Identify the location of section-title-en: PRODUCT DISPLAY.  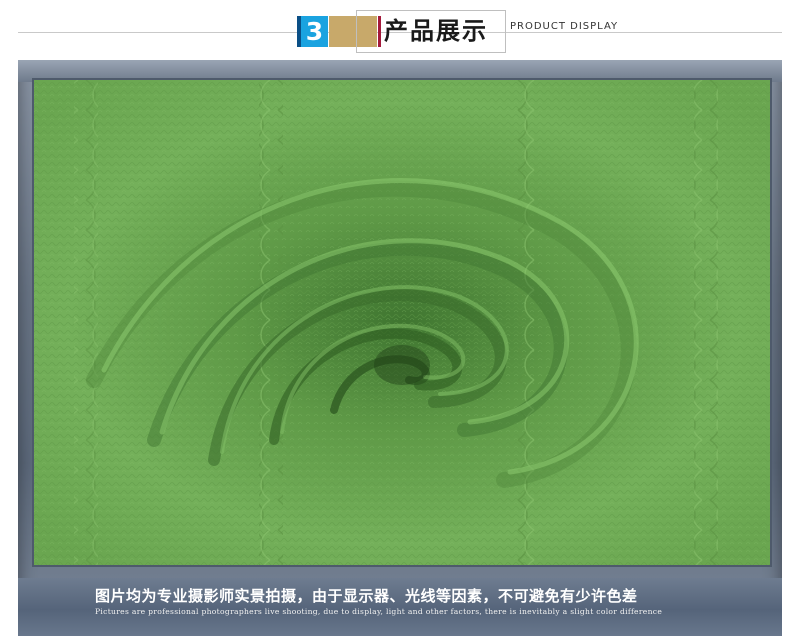
(564, 26).